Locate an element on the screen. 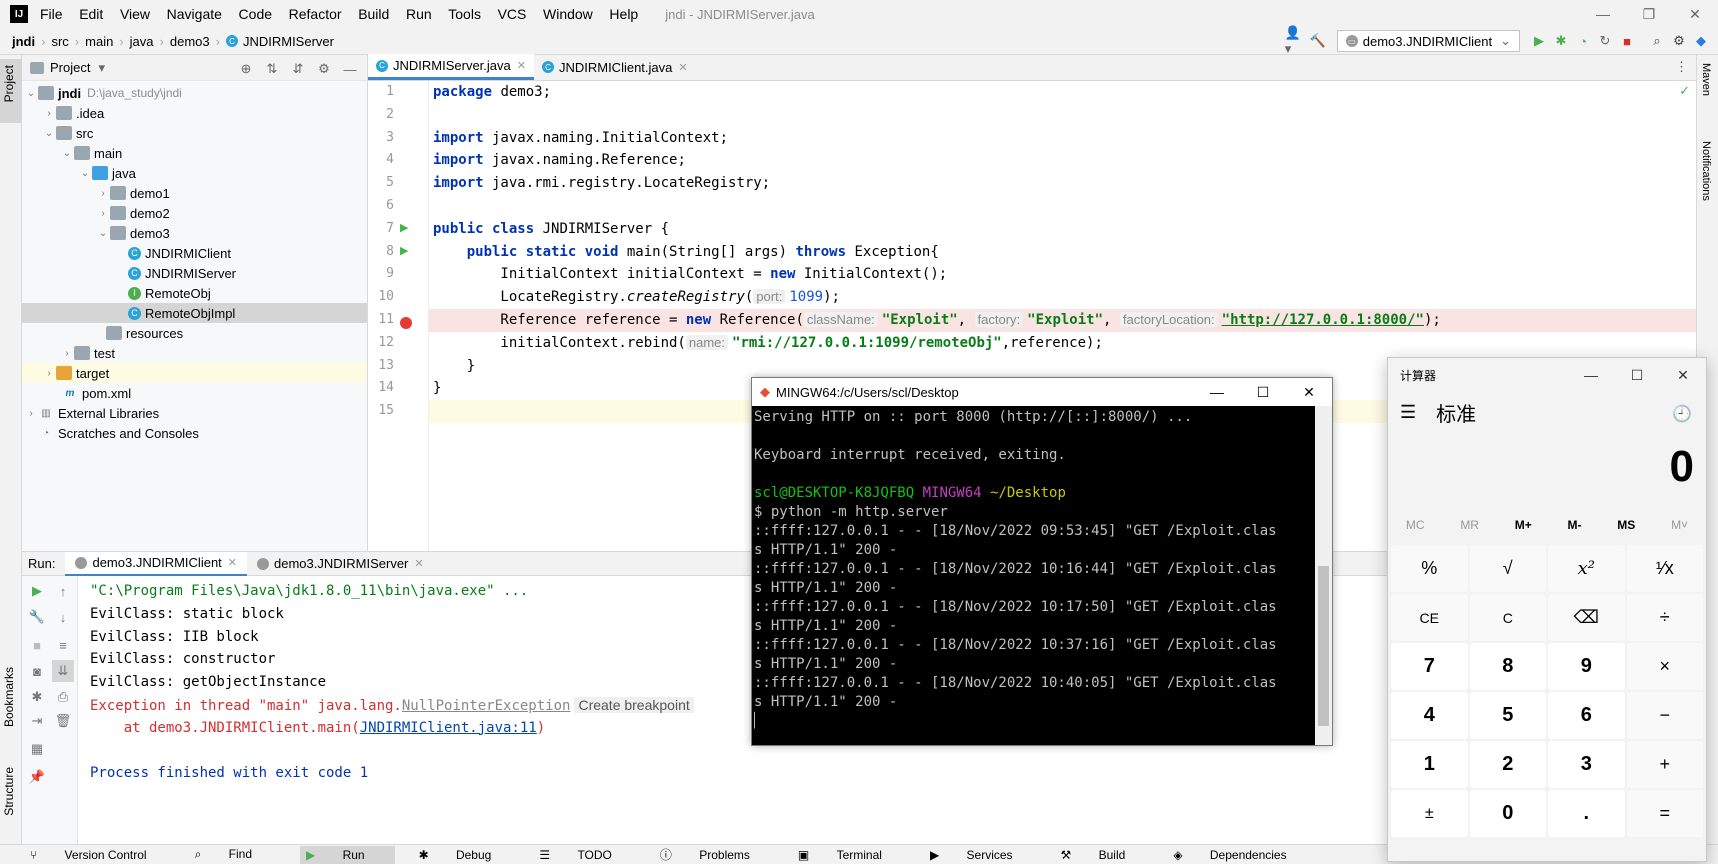  m-plus-button: M+ is located at coordinates (1523, 525).